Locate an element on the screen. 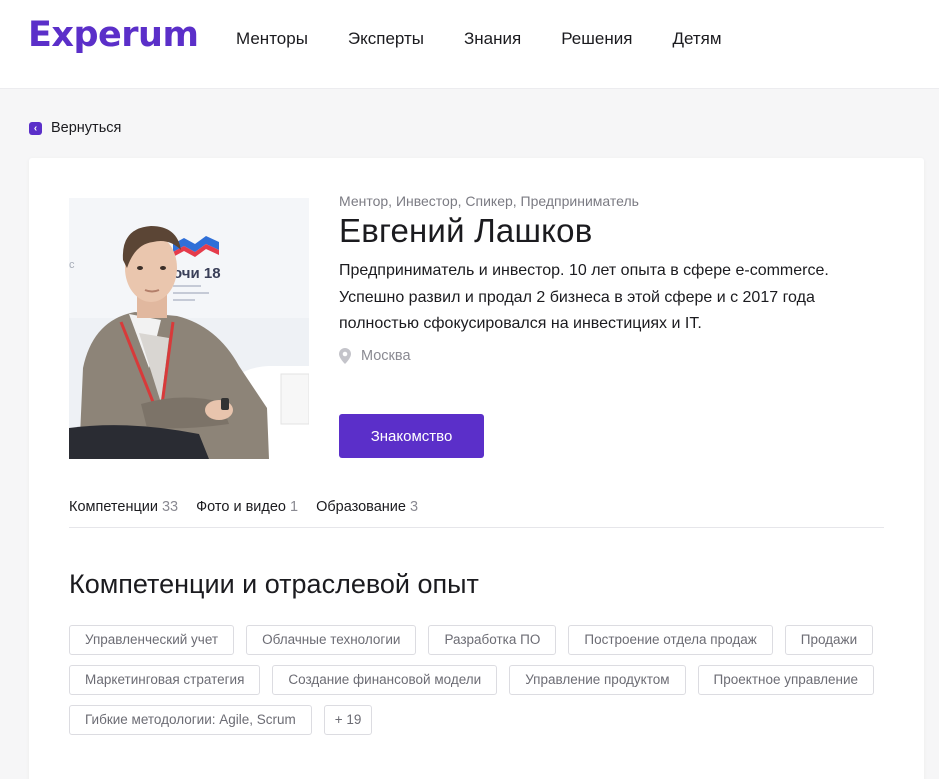  back-link-label: Вернуться is located at coordinates (86, 128).